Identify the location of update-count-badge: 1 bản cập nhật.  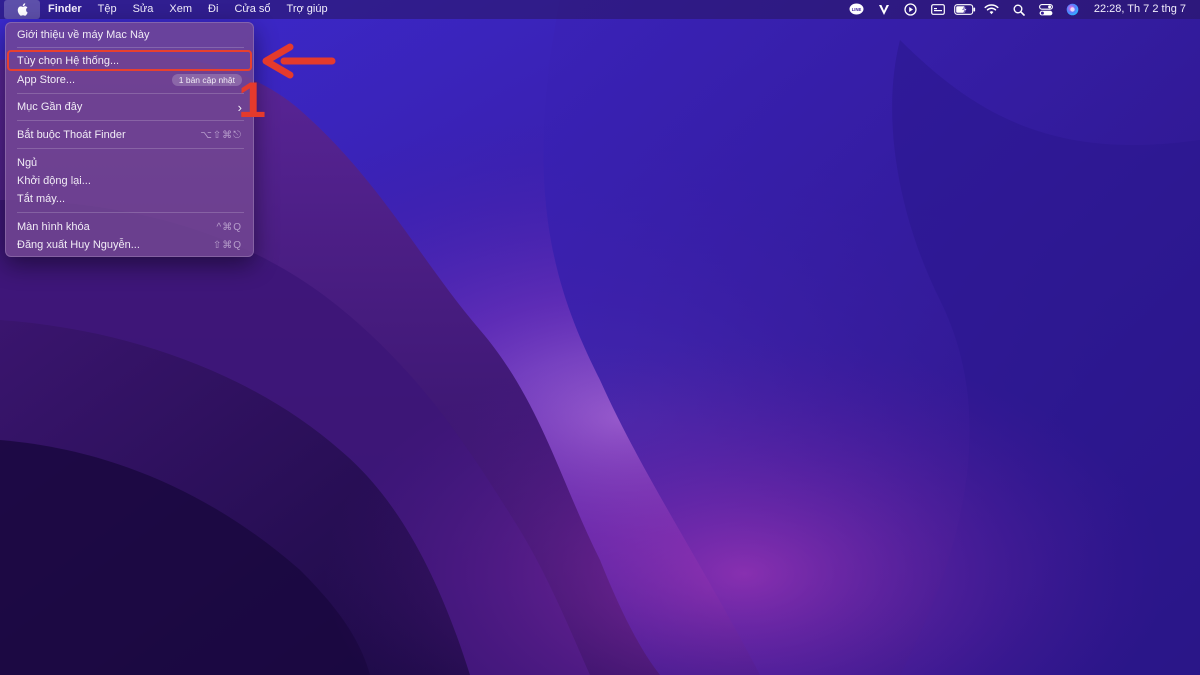
(206, 80).